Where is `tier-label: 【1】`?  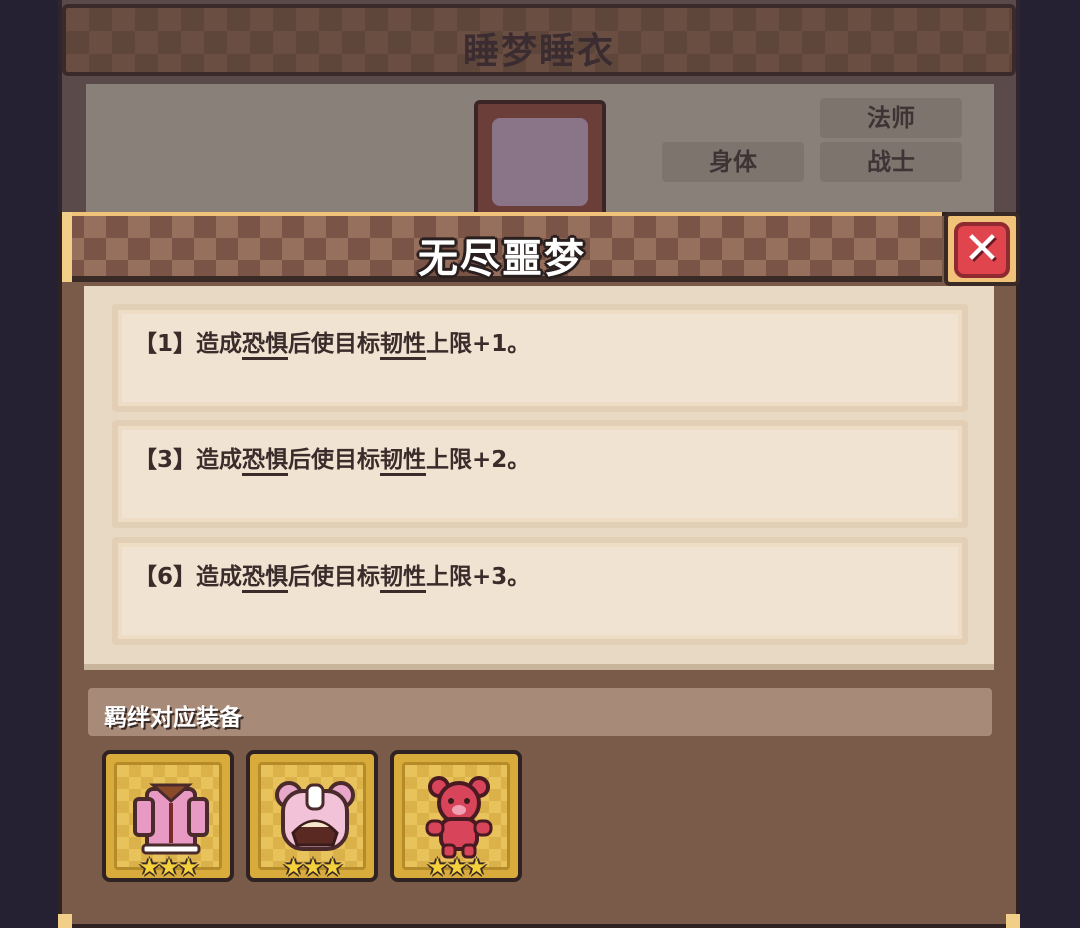
tier-label: 【1】 is located at coordinates (165, 344).